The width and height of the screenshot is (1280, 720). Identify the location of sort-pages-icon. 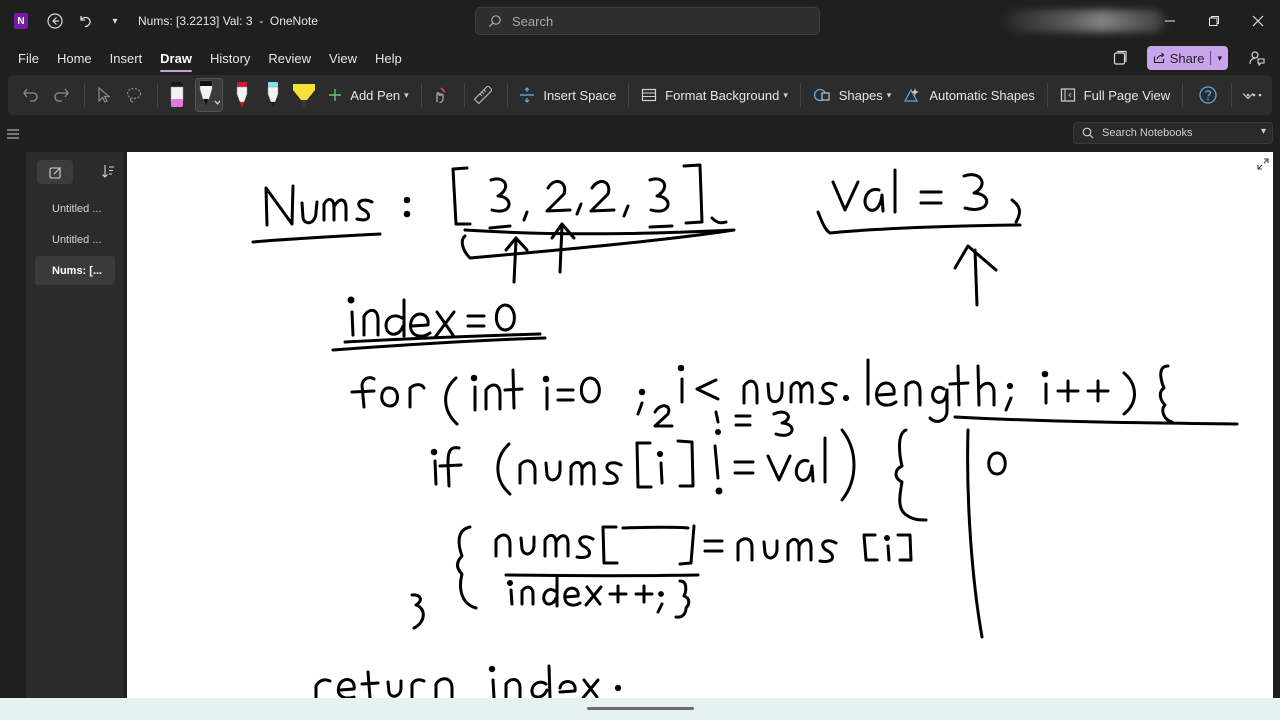
(108, 172).